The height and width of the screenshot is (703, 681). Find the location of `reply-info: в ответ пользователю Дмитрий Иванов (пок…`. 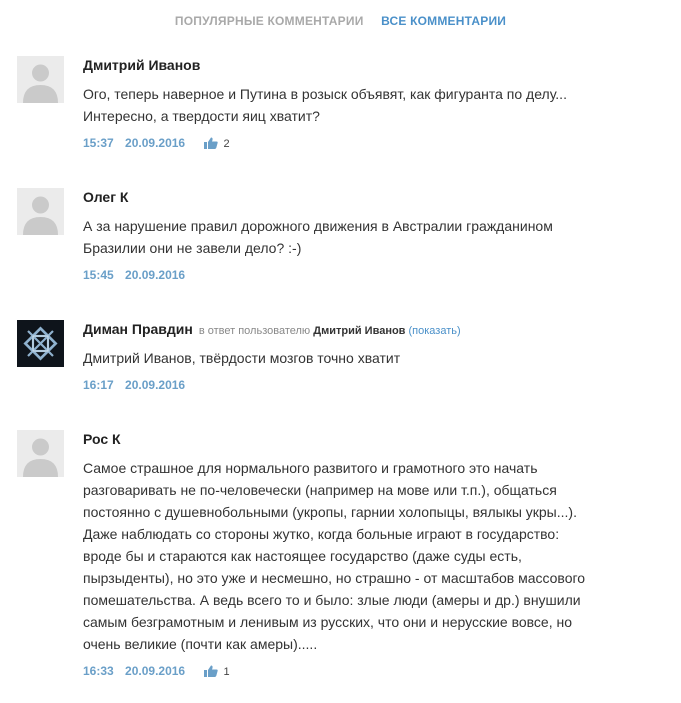

reply-info: в ответ пользователю Дмитрий Иванов (пок… is located at coordinates (329, 331).